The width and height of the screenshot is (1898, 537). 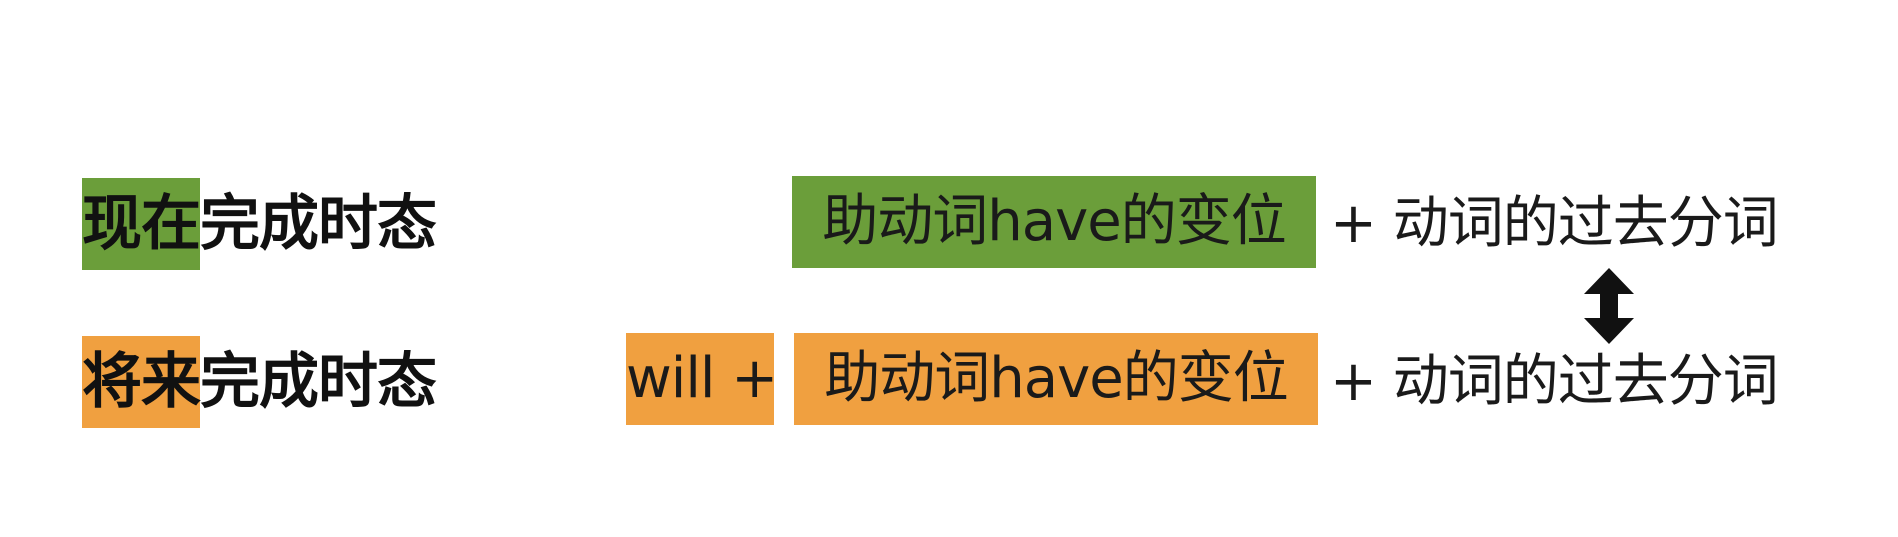 I want to click on row1-label-highlight: 现在, so click(x=141, y=224).